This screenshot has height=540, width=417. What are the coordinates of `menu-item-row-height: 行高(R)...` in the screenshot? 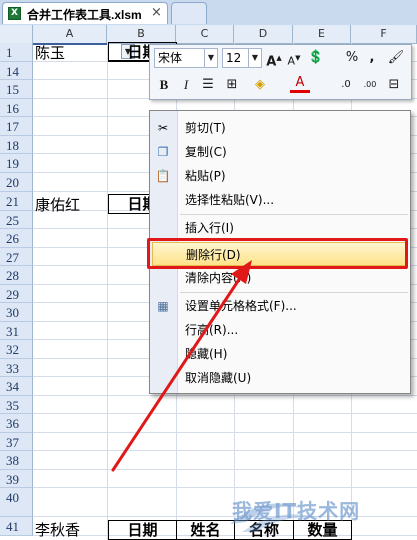 It's located at (280, 330).